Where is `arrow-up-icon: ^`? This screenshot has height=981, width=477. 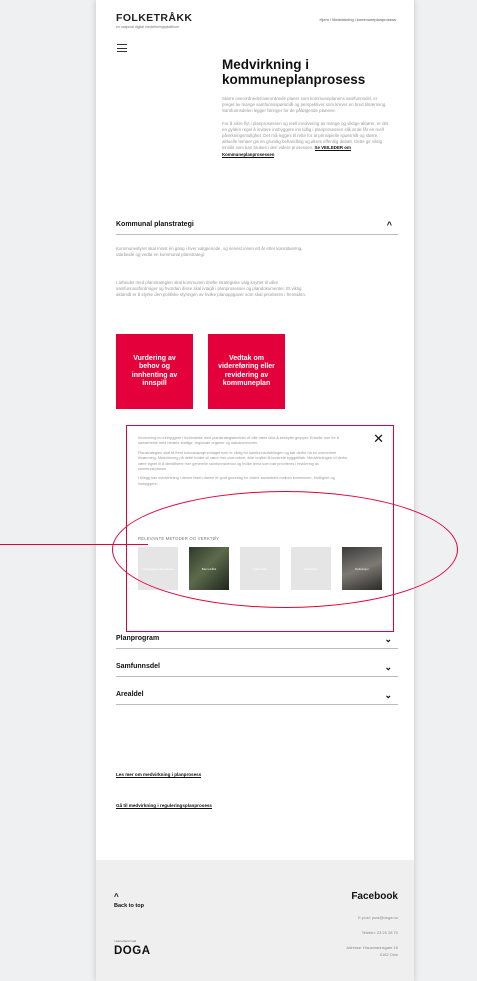 arrow-up-icon: ^ is located at coordinates (116, 896).